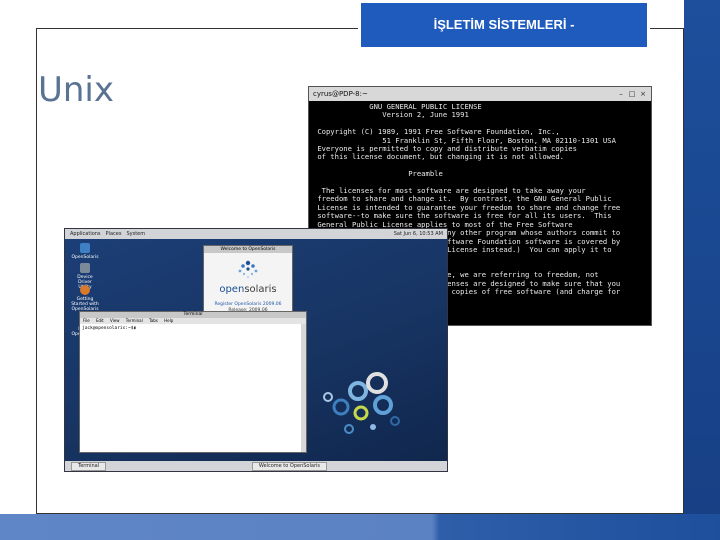 This screenshot has height=540, width=720. Describe the element at coordinates (76, 90) in the screenshot. I see `slide-title: Unix` at that location.